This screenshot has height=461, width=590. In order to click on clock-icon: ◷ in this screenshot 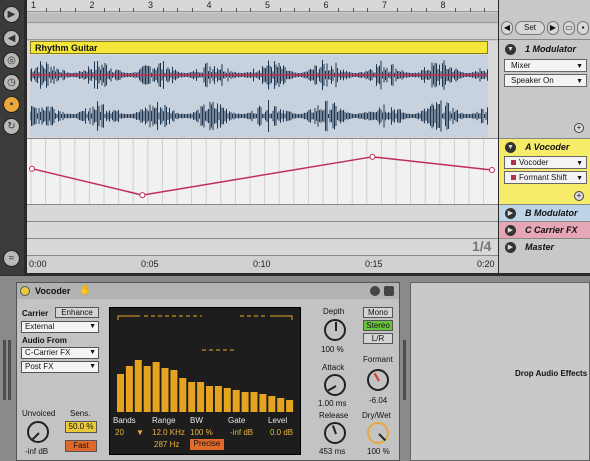, I will do `click(11, 82)`.